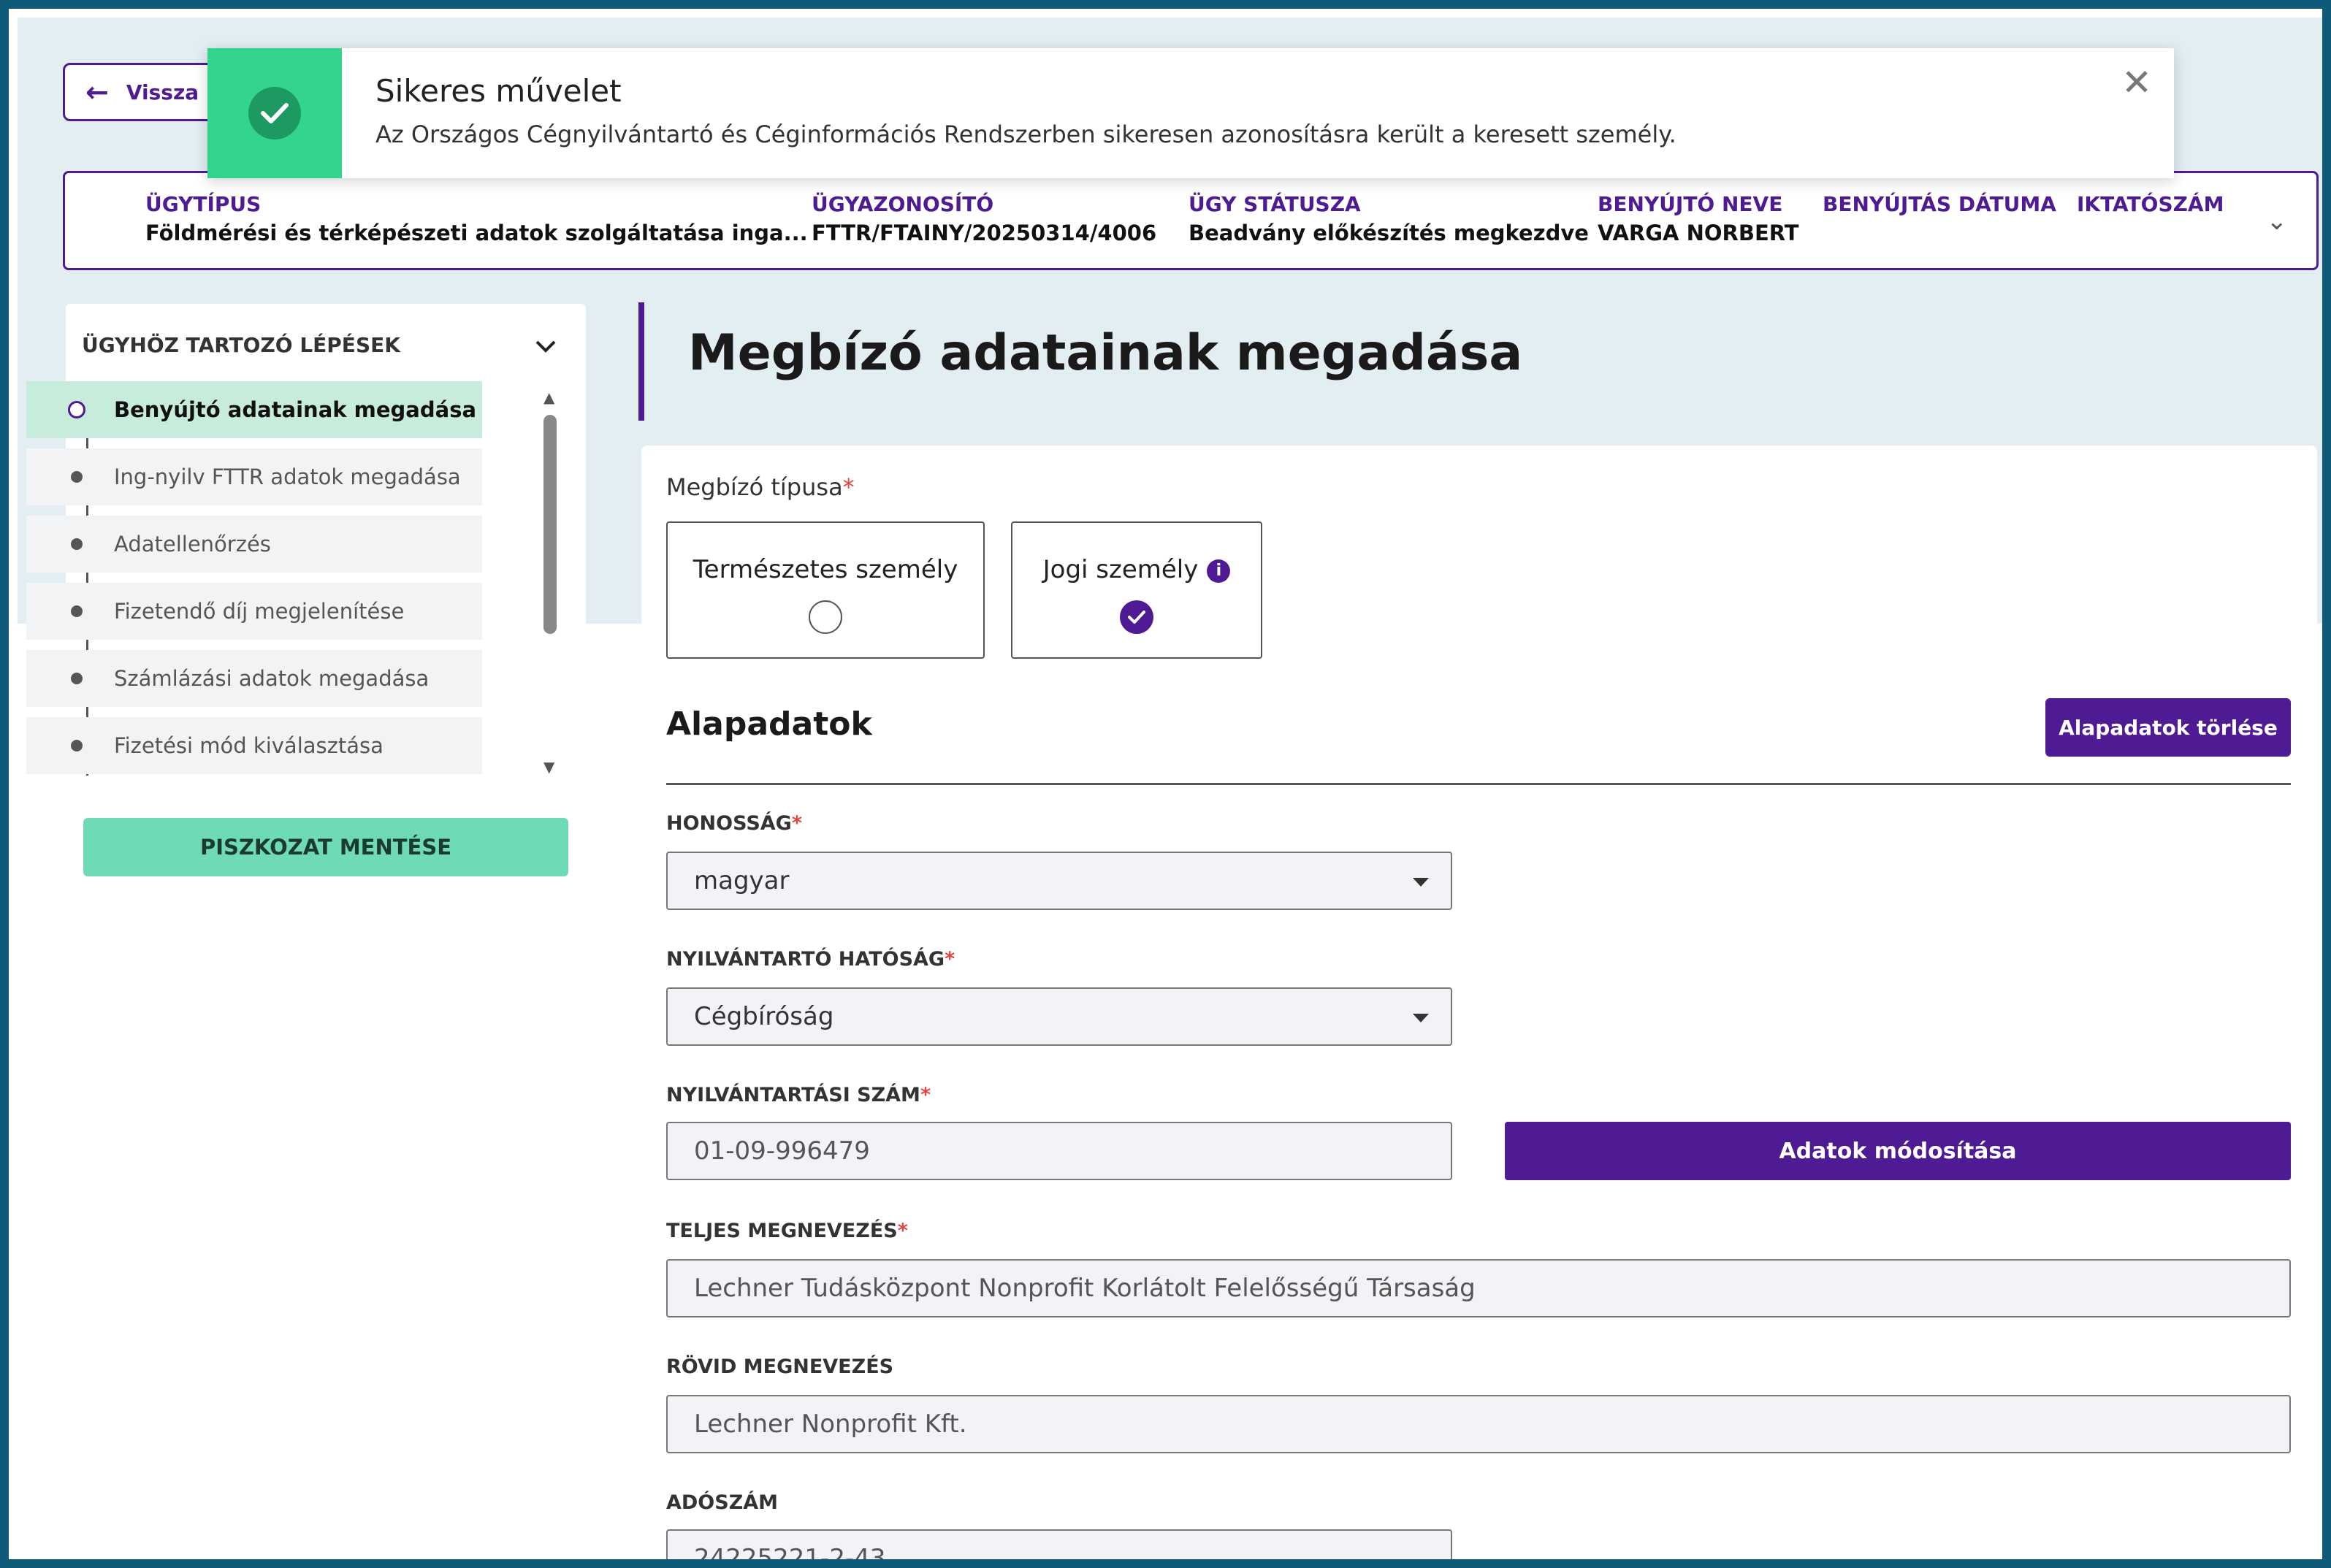  What do you see at coordinates (1105, 353) in the screenshot?
I see `page-title: Megbízó adatainak megadása` at bounding box center [1105, 353].